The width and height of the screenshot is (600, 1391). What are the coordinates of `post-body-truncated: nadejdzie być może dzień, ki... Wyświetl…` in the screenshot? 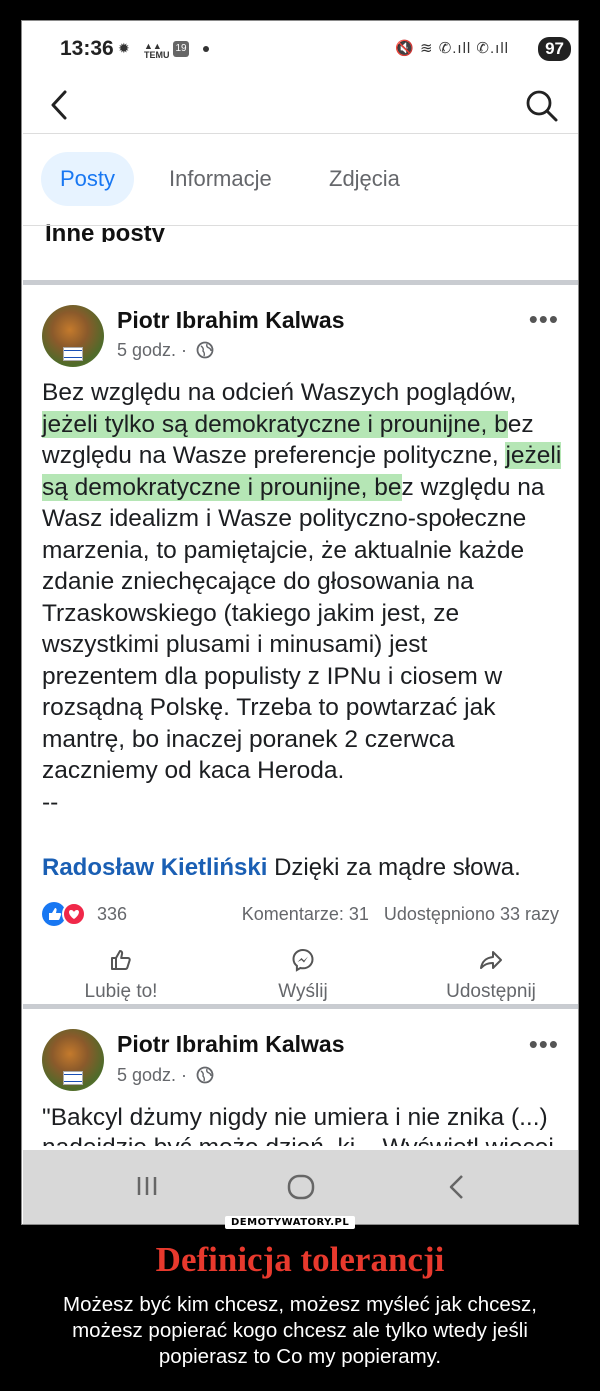 It's located at (298, 1141).